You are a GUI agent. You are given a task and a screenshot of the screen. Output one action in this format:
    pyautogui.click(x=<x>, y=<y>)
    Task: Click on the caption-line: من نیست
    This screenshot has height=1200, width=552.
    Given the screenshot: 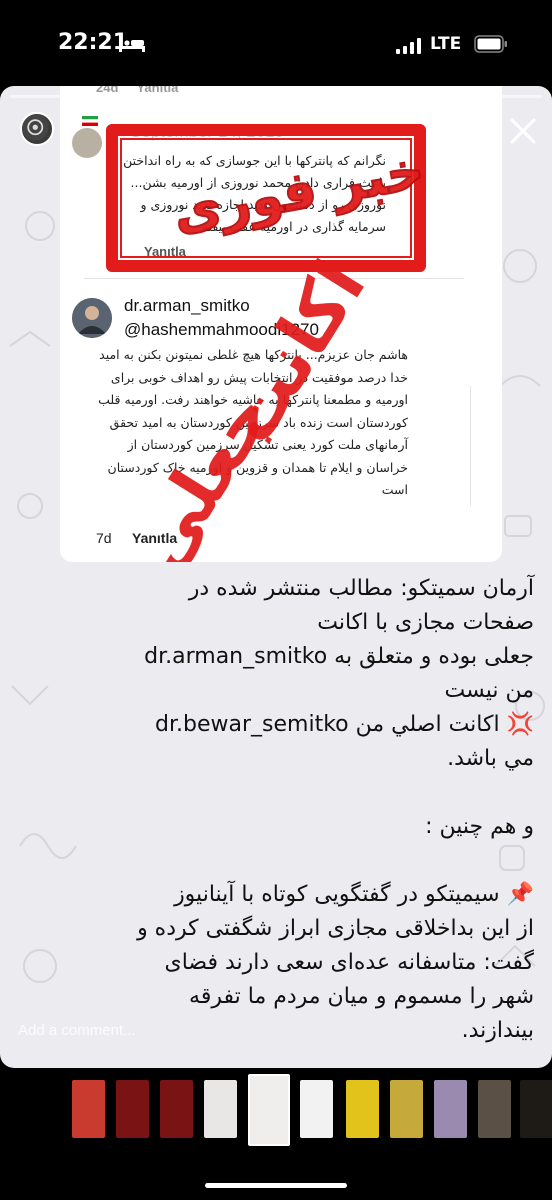 What is the action you would take?
    pyautogui.click(x=489, y=690)
    